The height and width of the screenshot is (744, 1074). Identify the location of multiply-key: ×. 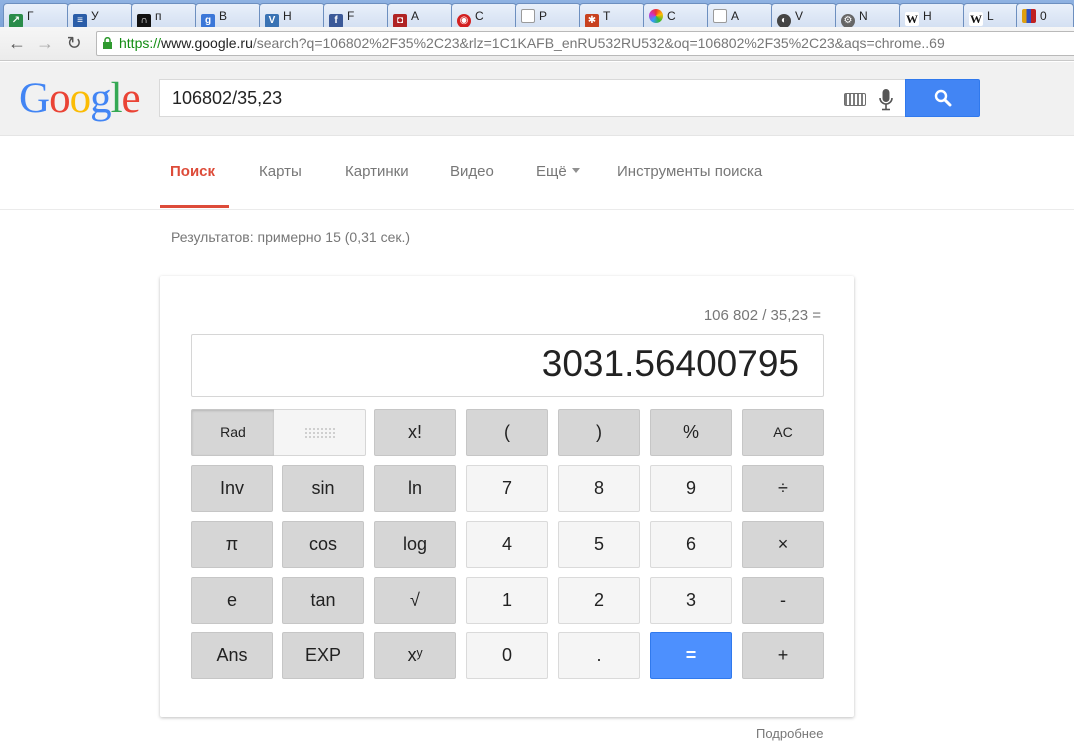
(783, 544).